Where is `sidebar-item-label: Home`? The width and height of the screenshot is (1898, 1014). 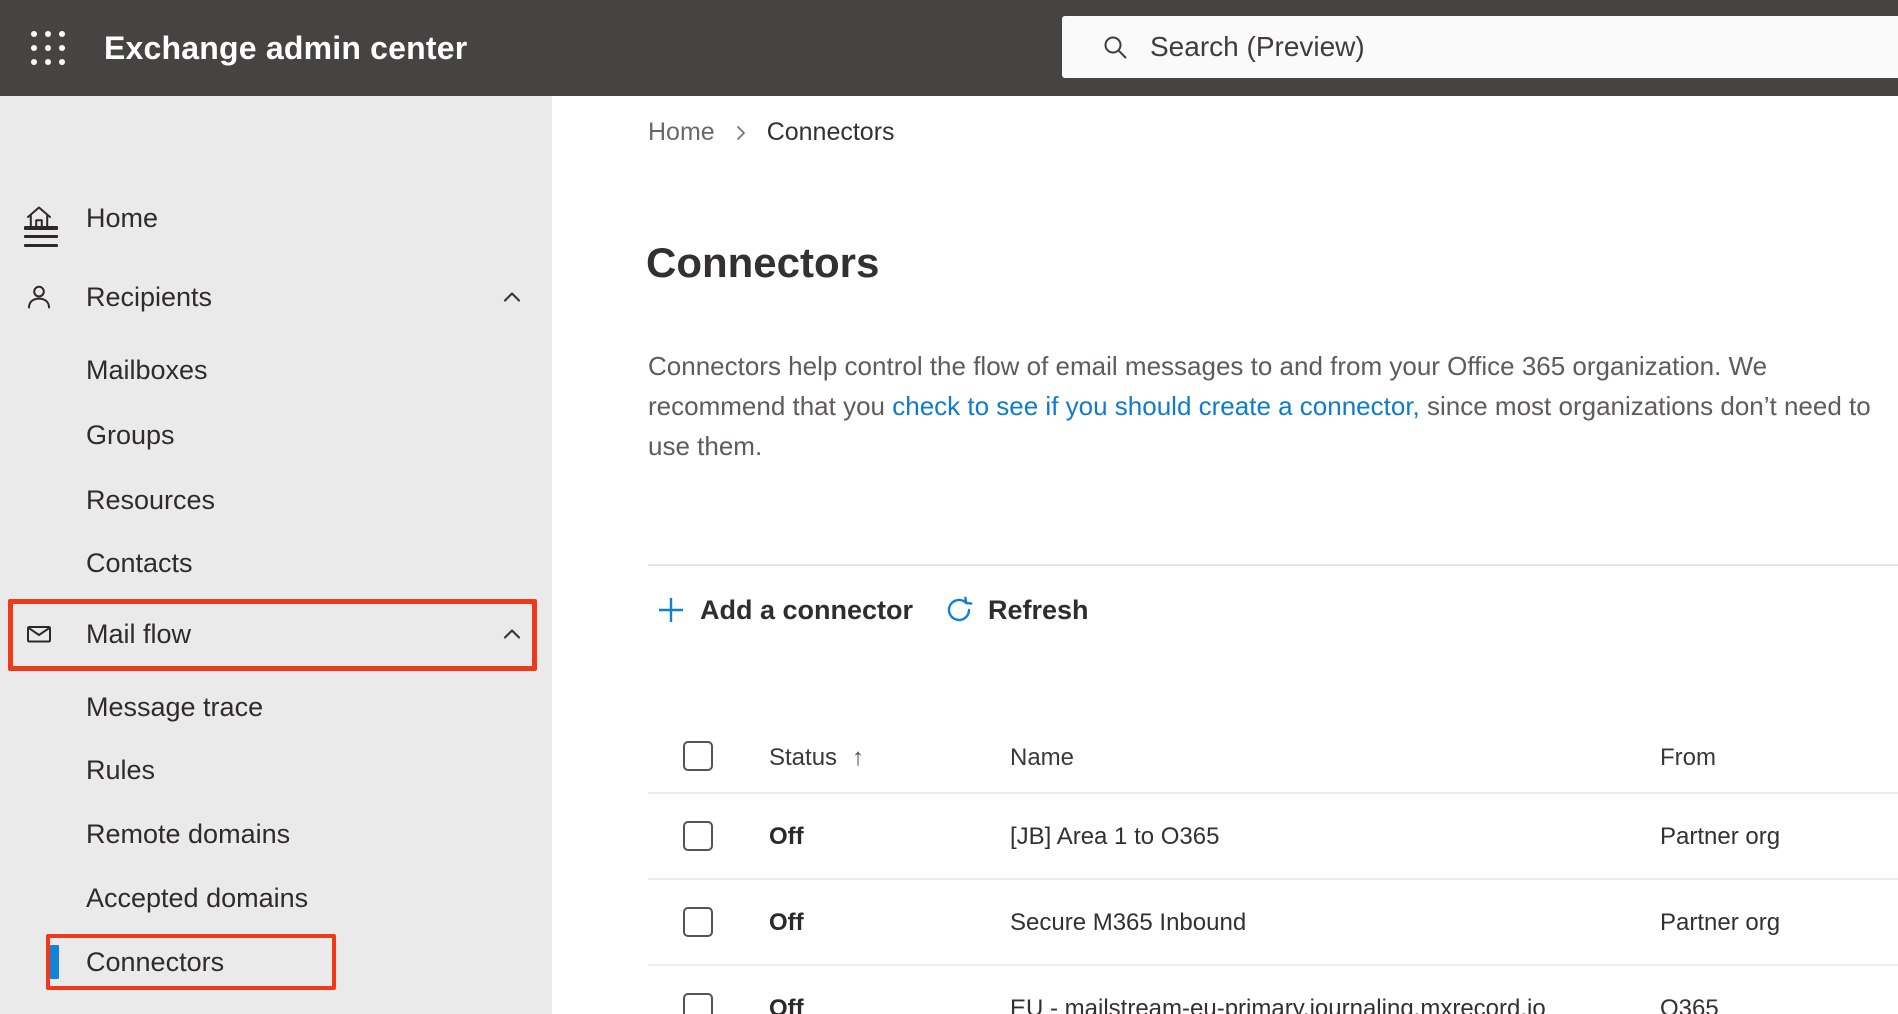 sidebar-item-label: Home is located at coordinates (122, 217).